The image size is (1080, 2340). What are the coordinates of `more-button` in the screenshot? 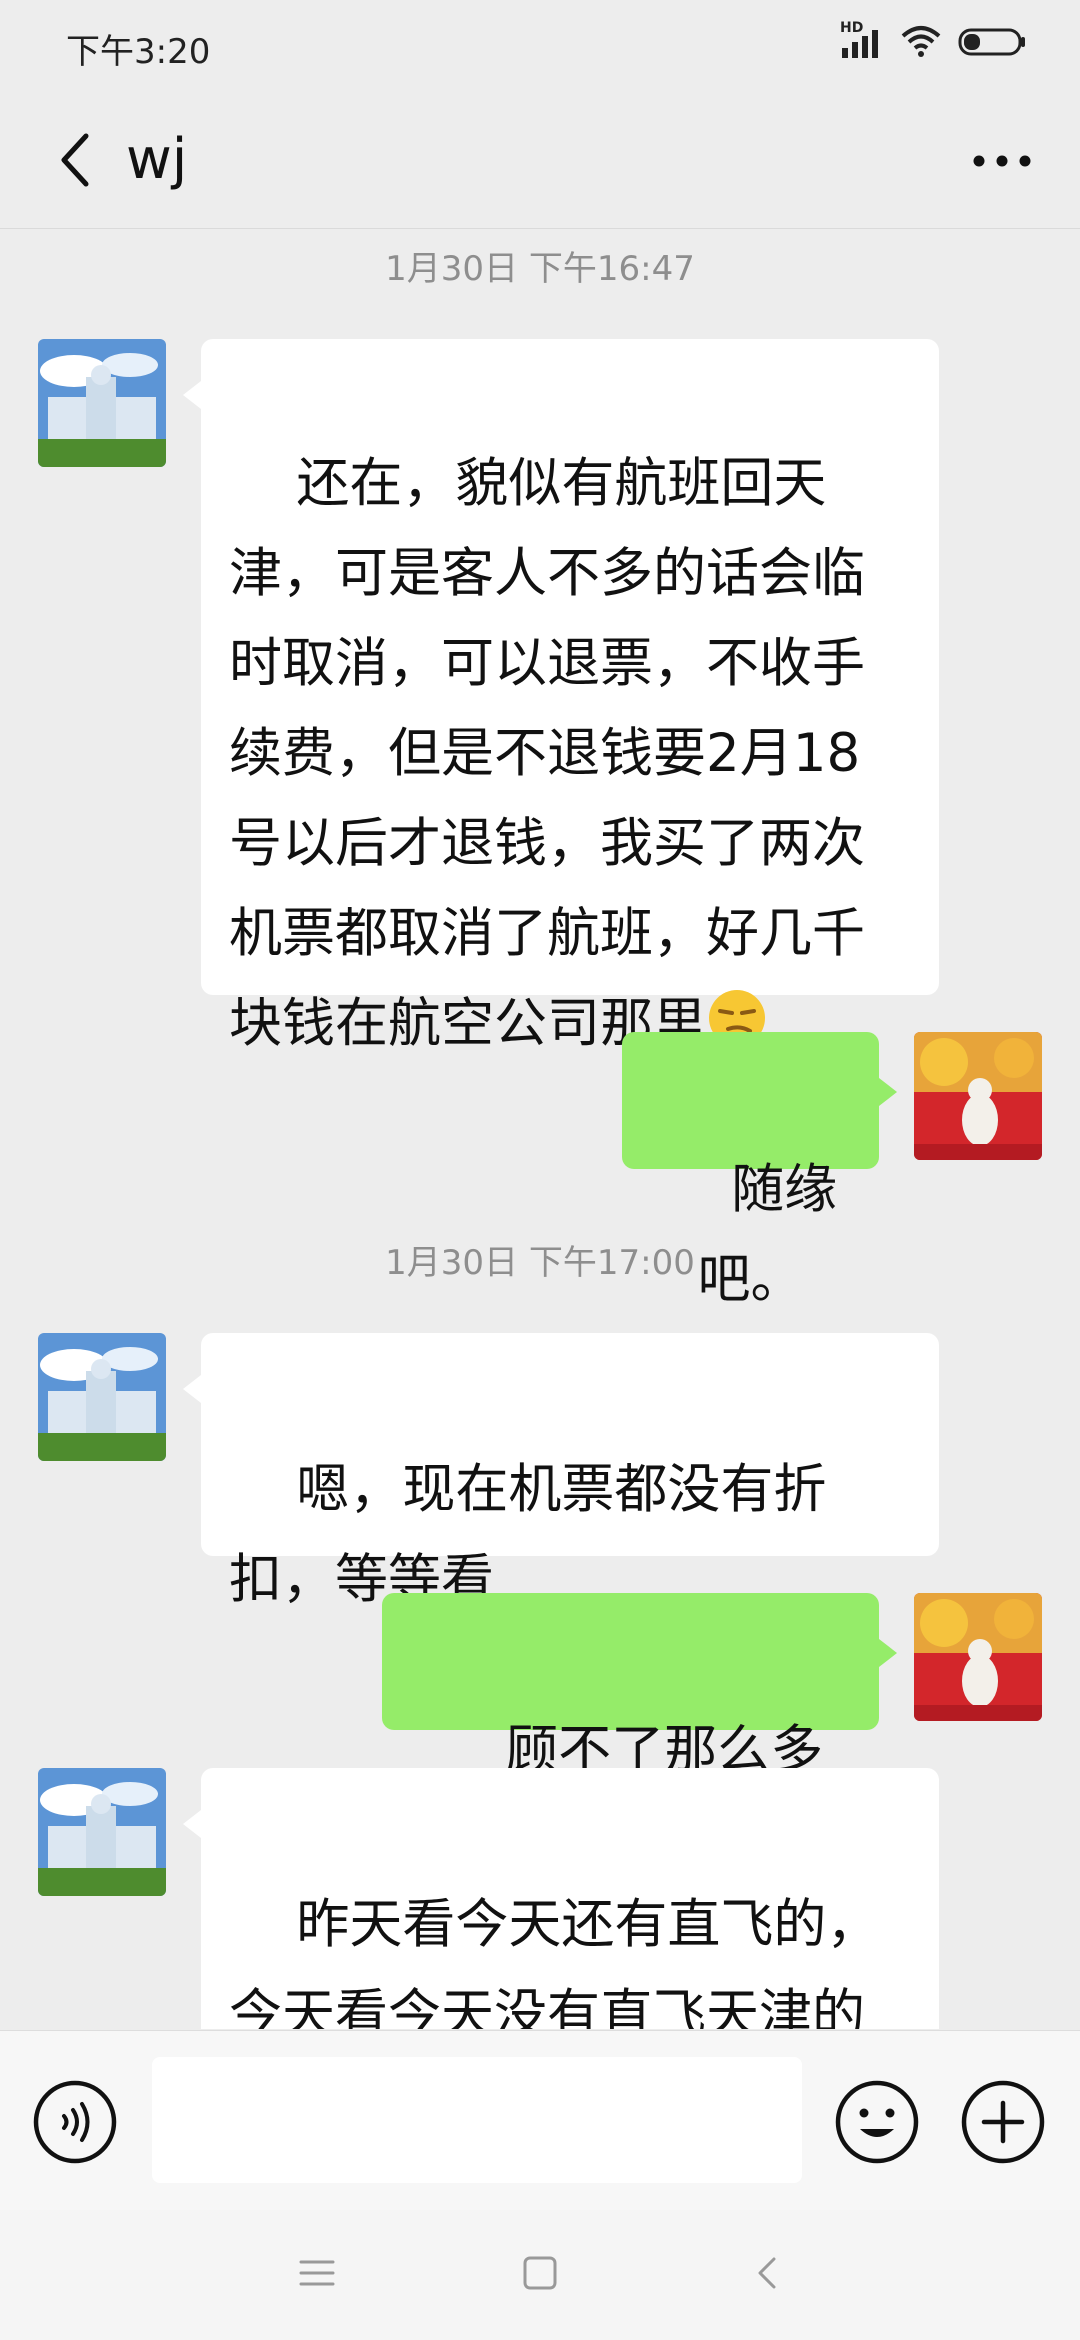 It's located at (1002, 162).